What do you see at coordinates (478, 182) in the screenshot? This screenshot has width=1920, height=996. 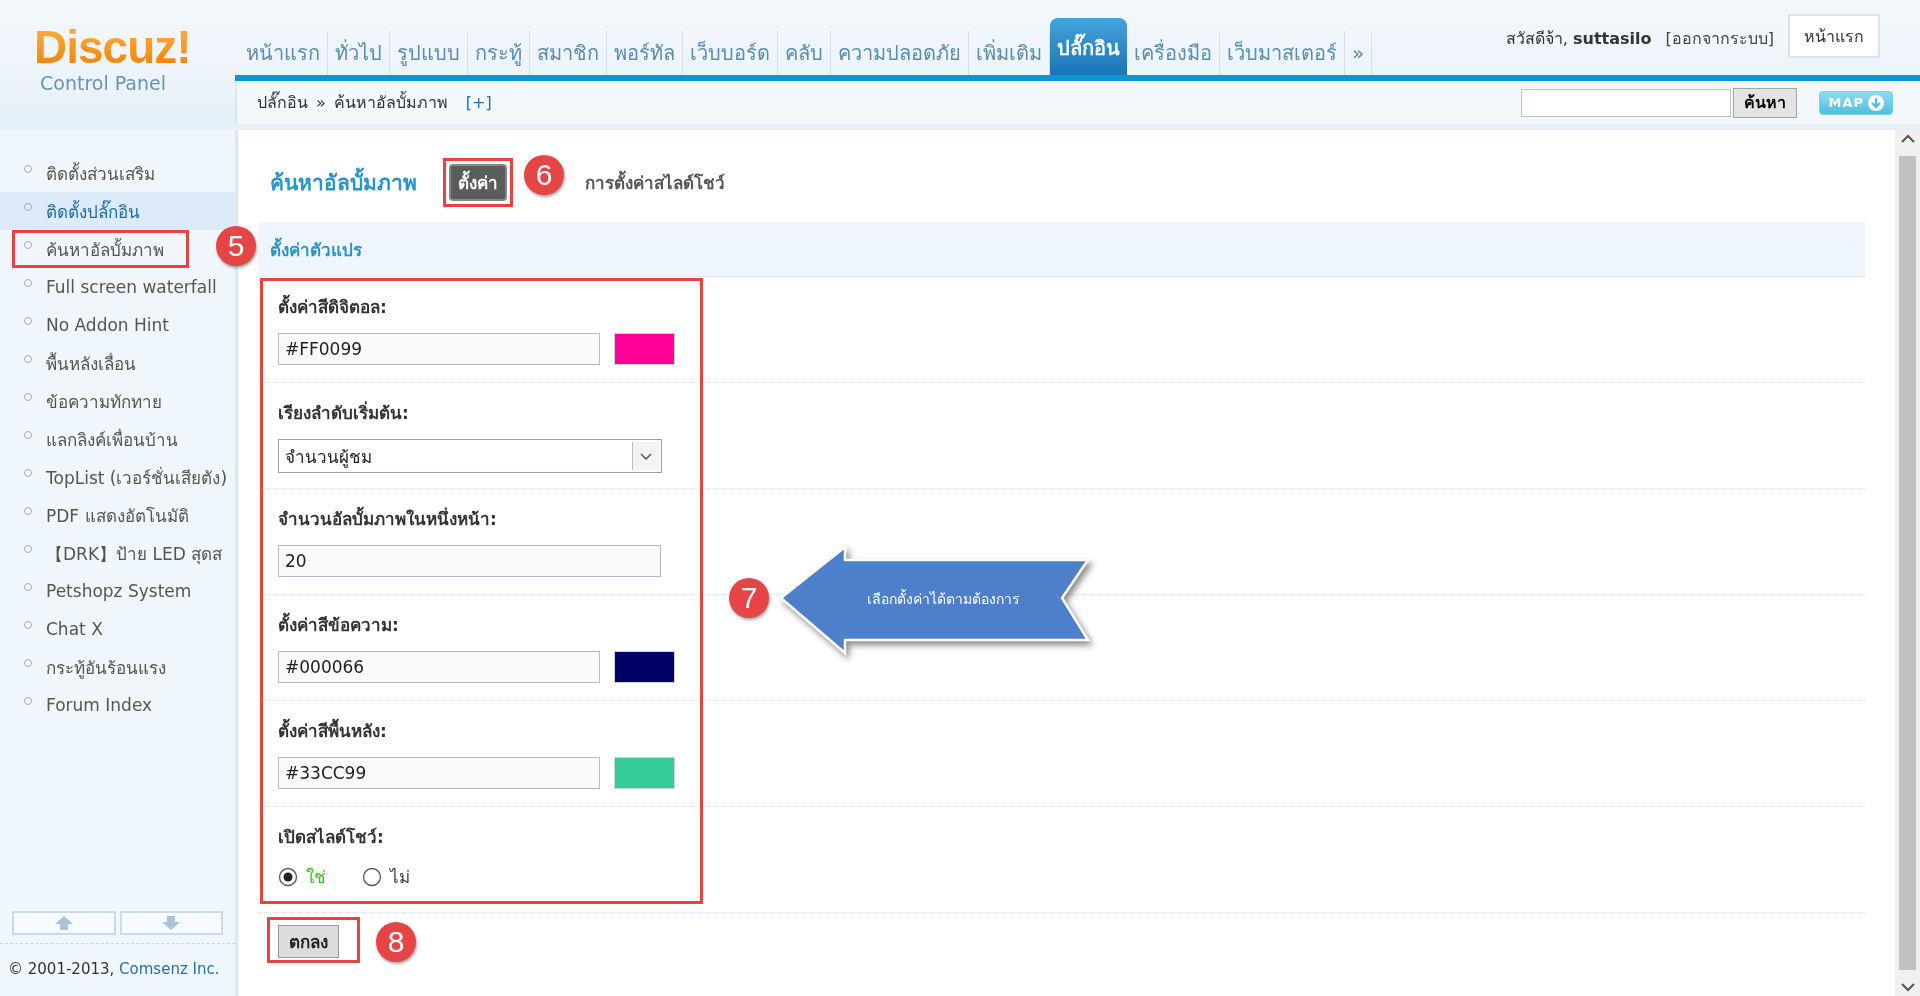 I see `page-tab: ตั้งค่า` at bounding box center [478, 182].